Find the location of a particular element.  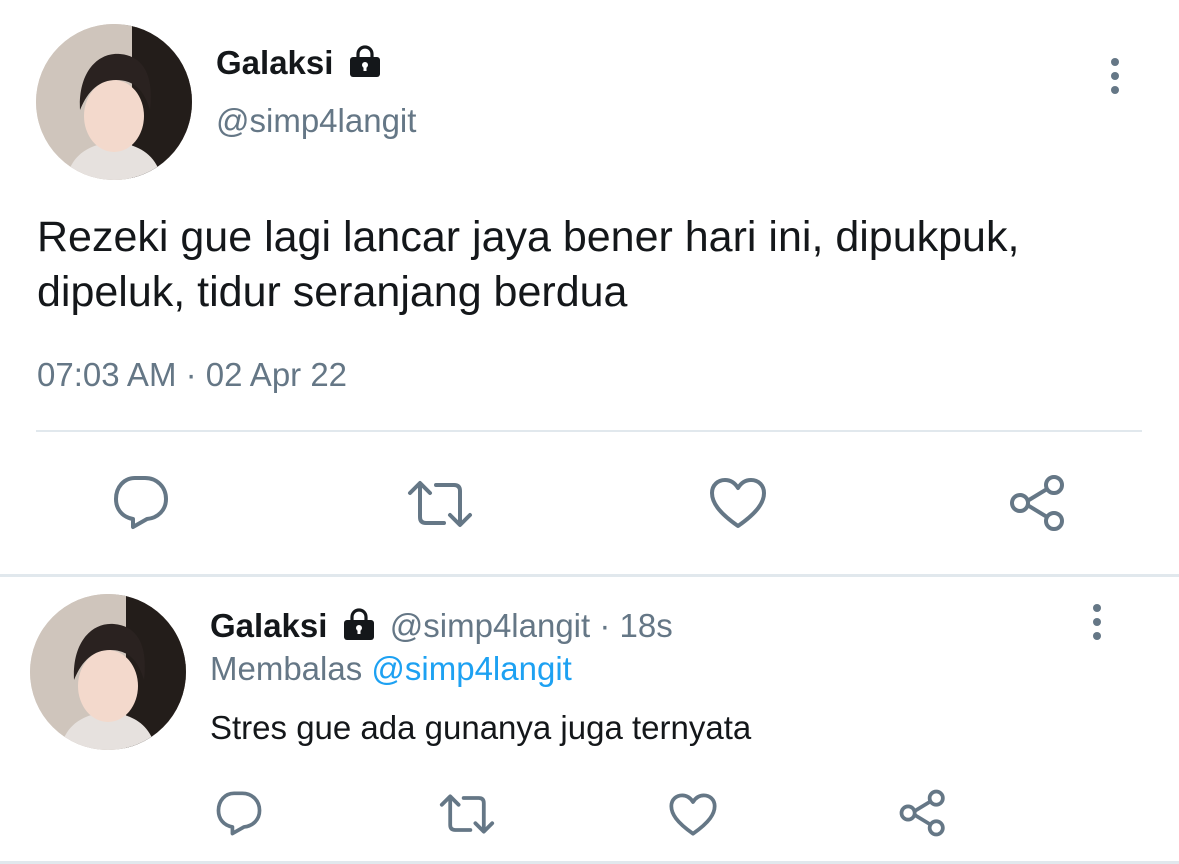

reply-display-name: Galaksi is located at coordinates (268, 625).